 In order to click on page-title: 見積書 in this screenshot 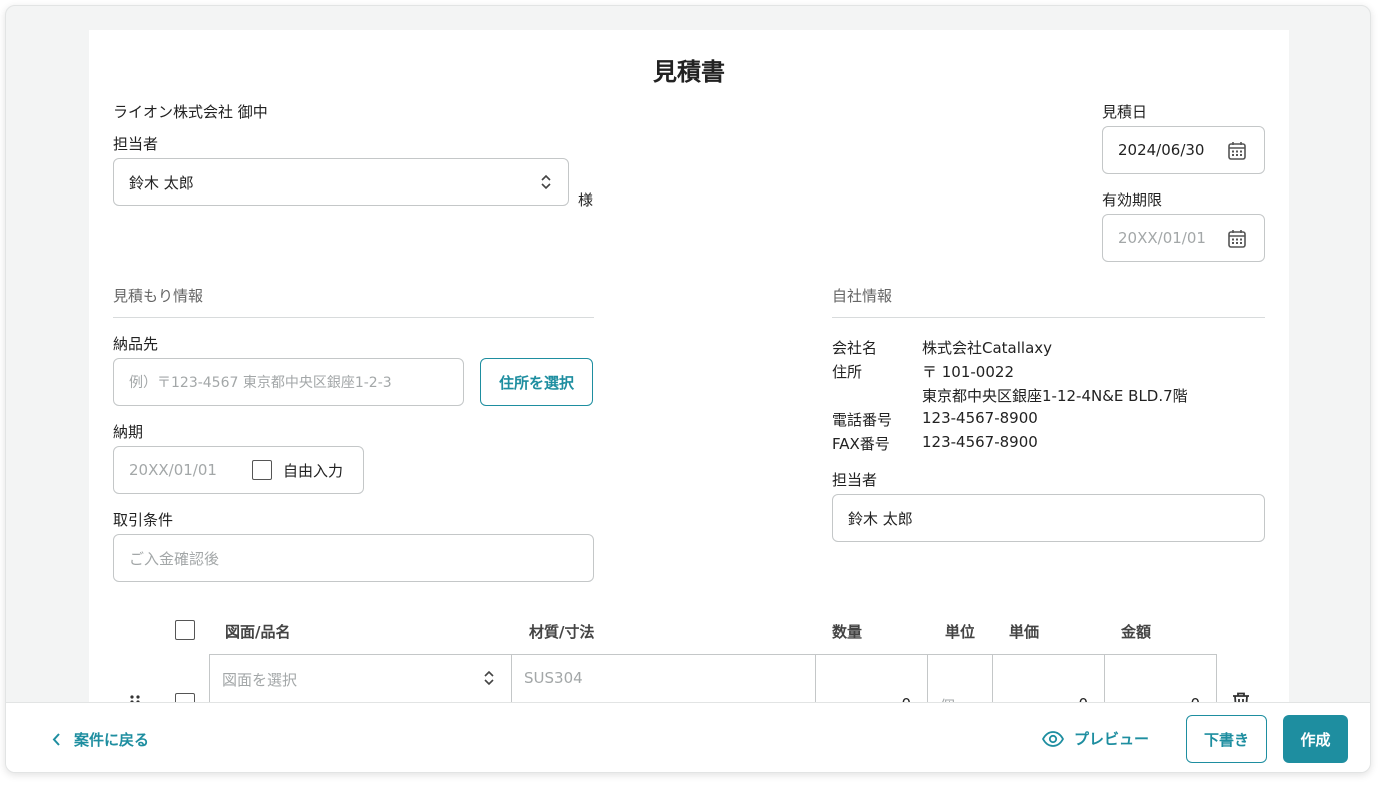, I will do `click(689, 72)`.